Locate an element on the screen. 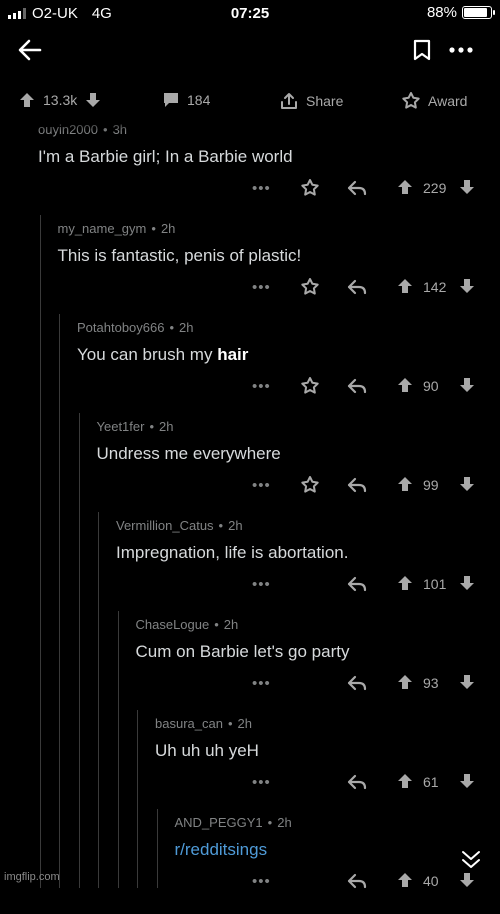 The width and height of the screenshot is (500, 914). battery-percent: 88% is located at coordinates (441, 12).